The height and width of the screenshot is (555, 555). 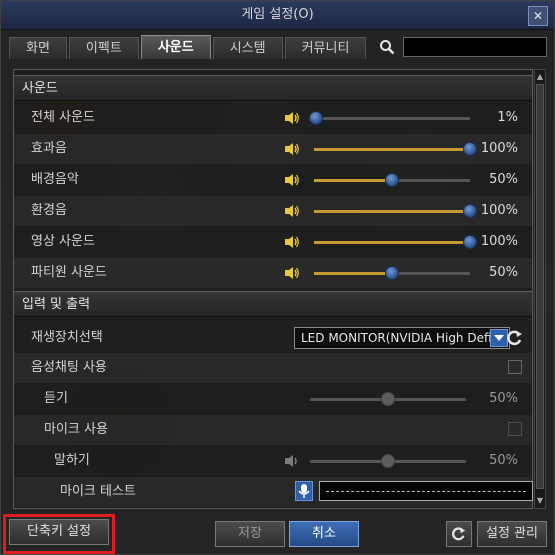 I want to click on effects-volume-slider-handle, so click(x=470, y=149).